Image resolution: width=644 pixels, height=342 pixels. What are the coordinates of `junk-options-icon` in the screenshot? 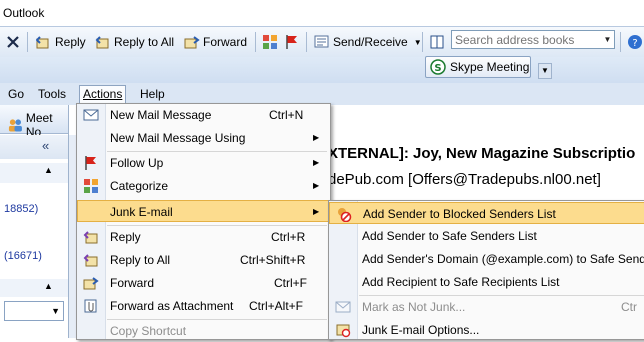 It's located at (343, 331).